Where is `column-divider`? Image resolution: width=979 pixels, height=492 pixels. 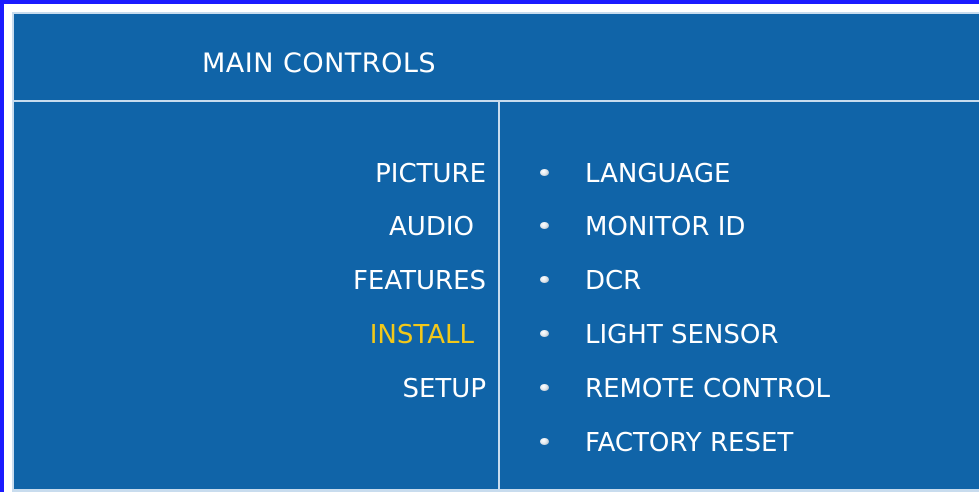 column-divider is located at coordinates (499, 296).